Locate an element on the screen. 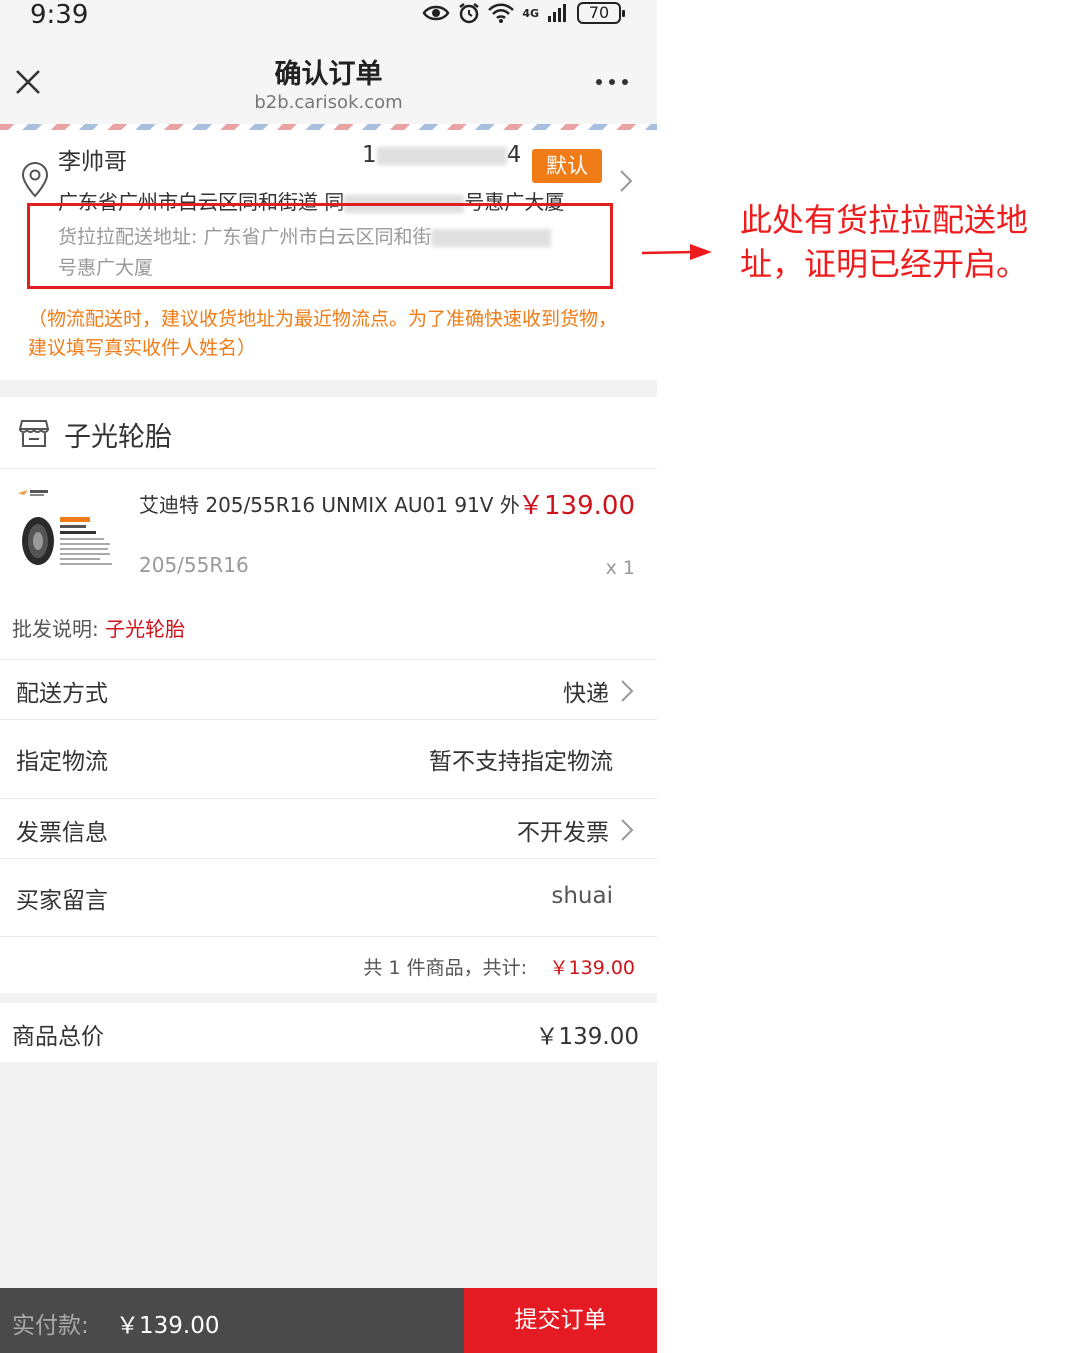 This screenshot has height=1353, width=1090. signal-icon is located at coordinates (557, 13).